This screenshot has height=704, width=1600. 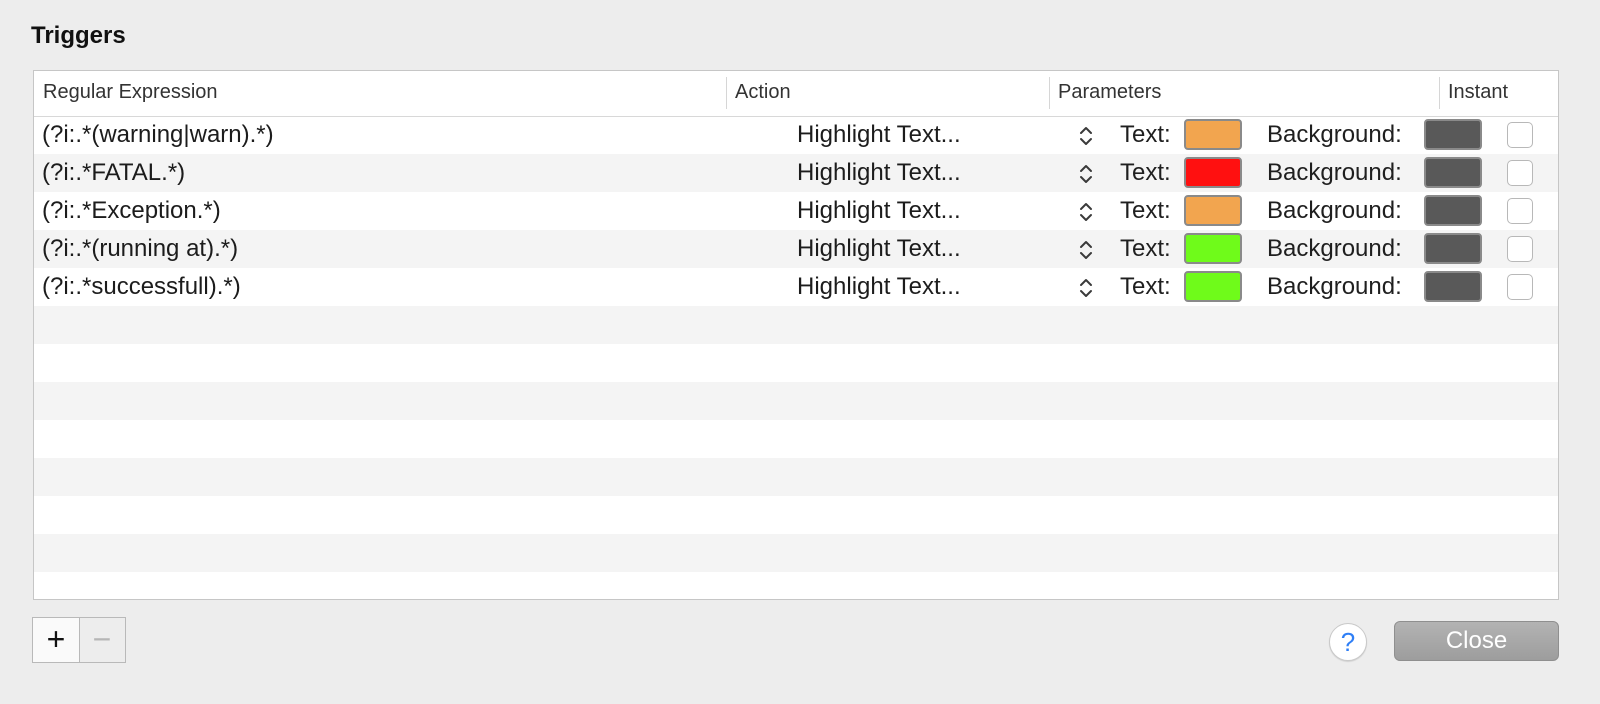 What do you see at coordinates (140, 249) in the screenshot?
I see `regex-cell: (?i:.*(running at).*)` at bounding box center [140, 249].